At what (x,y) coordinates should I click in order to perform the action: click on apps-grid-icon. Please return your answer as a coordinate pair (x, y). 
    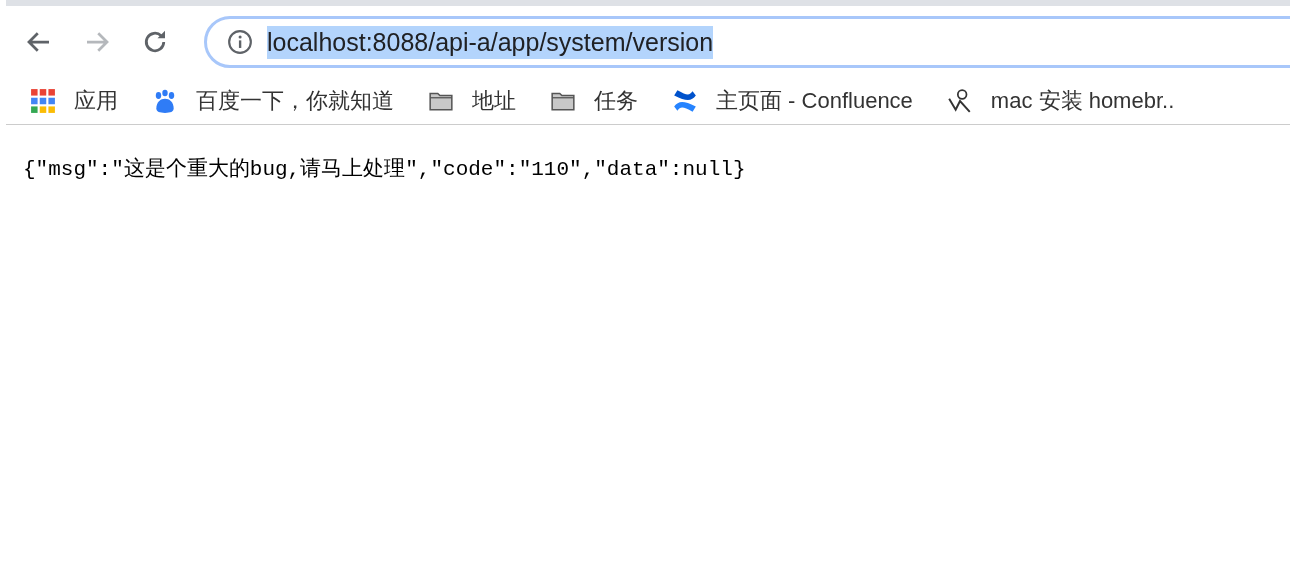
    Looking at the image, I should click on (43, 101).